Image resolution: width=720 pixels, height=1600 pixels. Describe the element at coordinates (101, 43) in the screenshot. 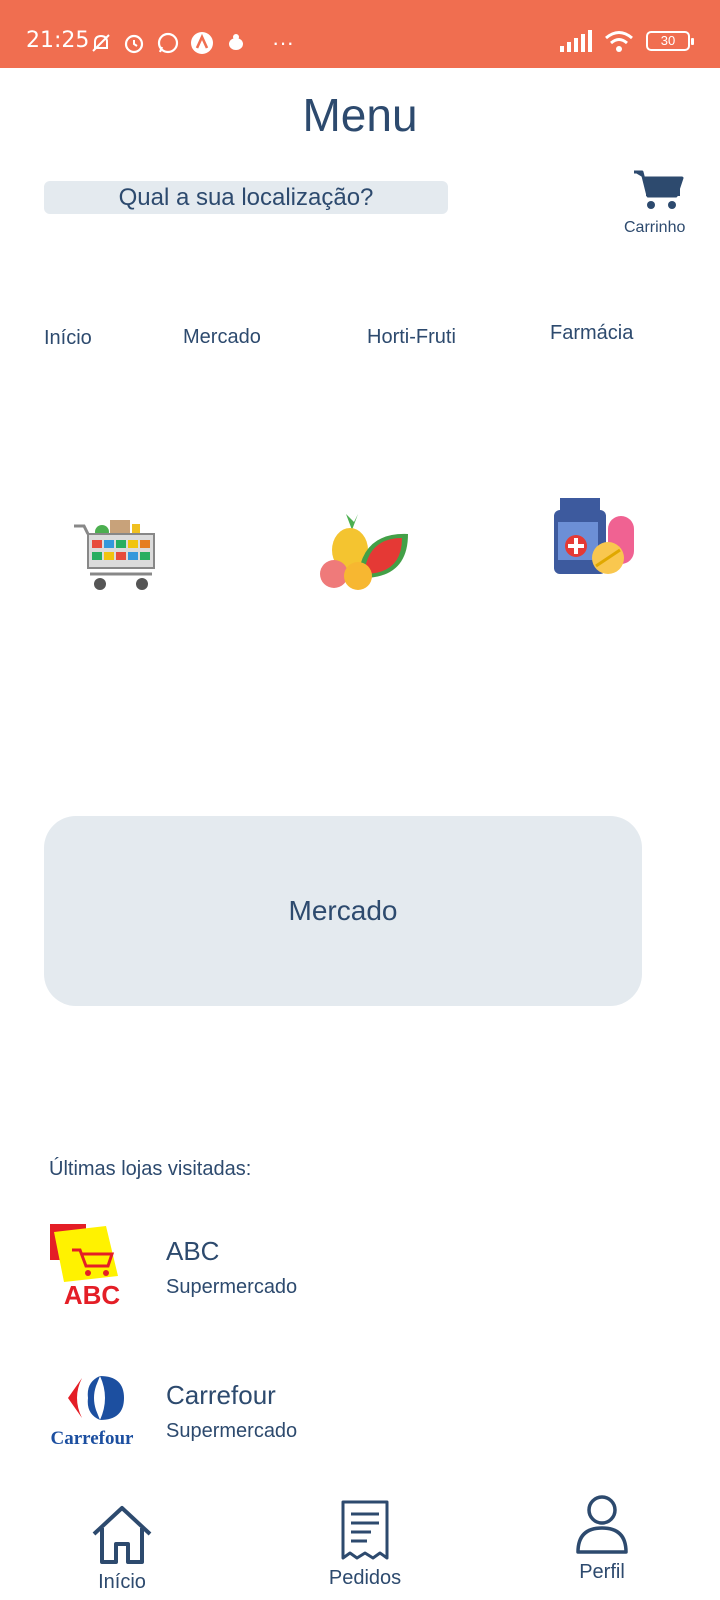

I see `bell-off-icon` at that location.